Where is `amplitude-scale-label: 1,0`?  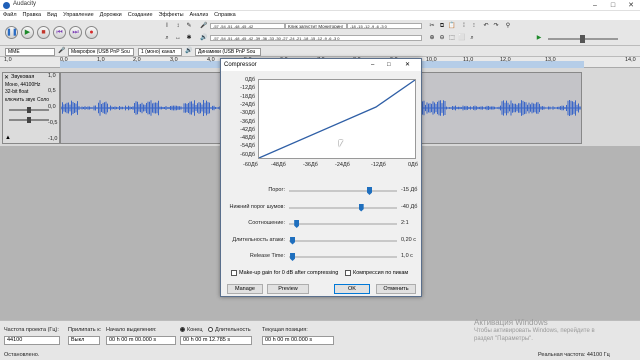 amplitude-scale-label: 1,0 is located at coordinates (52, 76).